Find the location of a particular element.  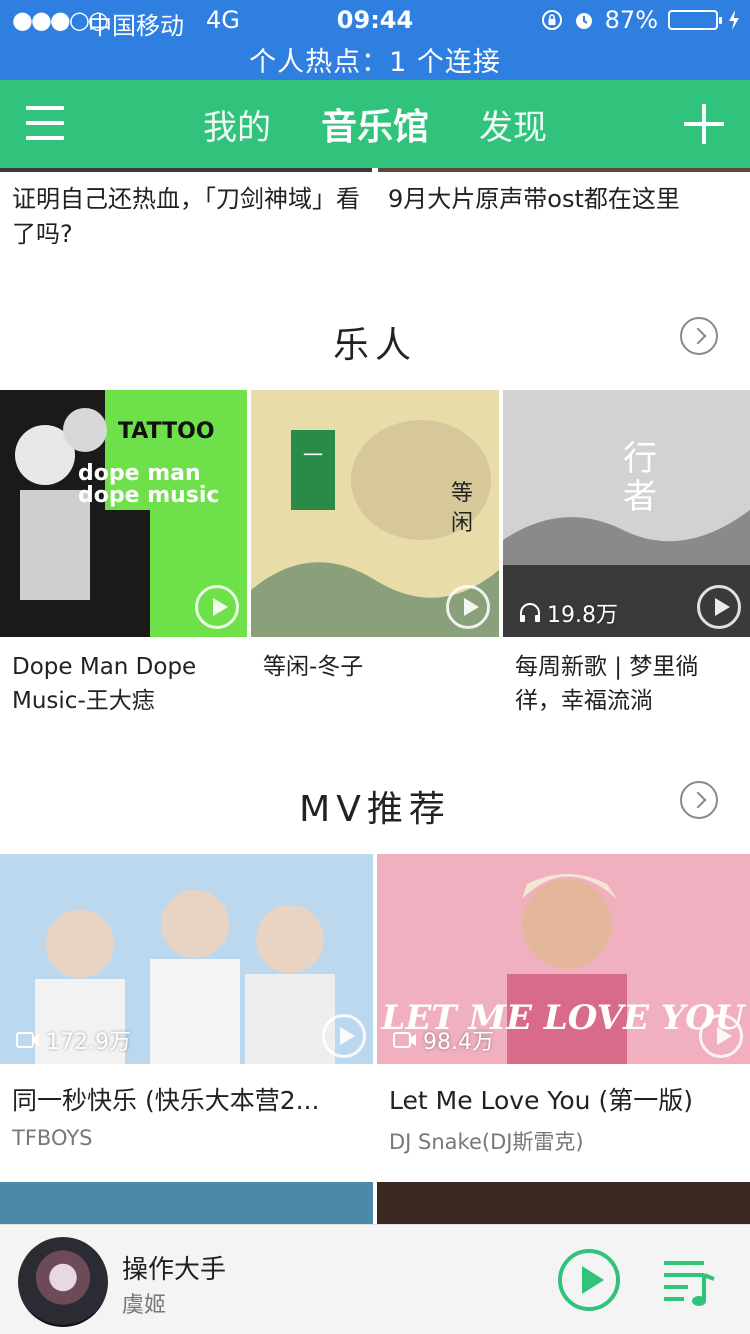

status-right-group: 87% is located at coordinates (640, 20).